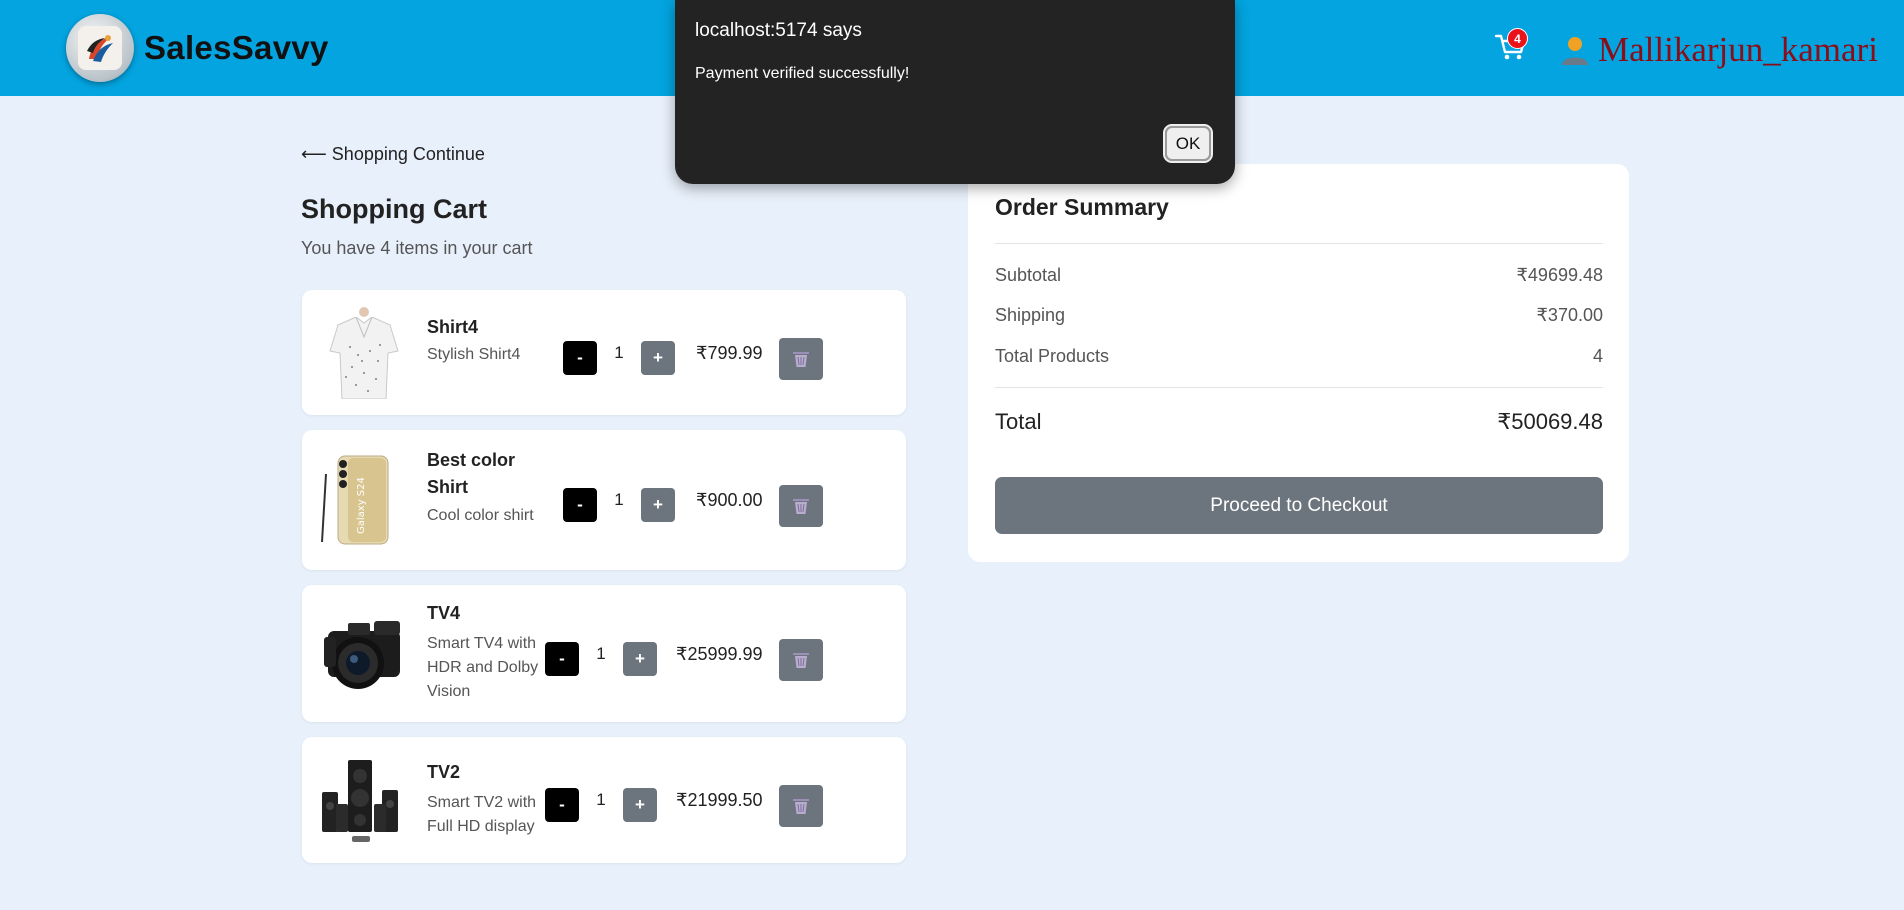 The width and height of the screenshot is (1904, 910). Describe the element at coordinates (604, 352) in the screenshot. I see `cart-item: Shirt4 Stylish Shirt4 - 1 + ₹799.99` at that location.